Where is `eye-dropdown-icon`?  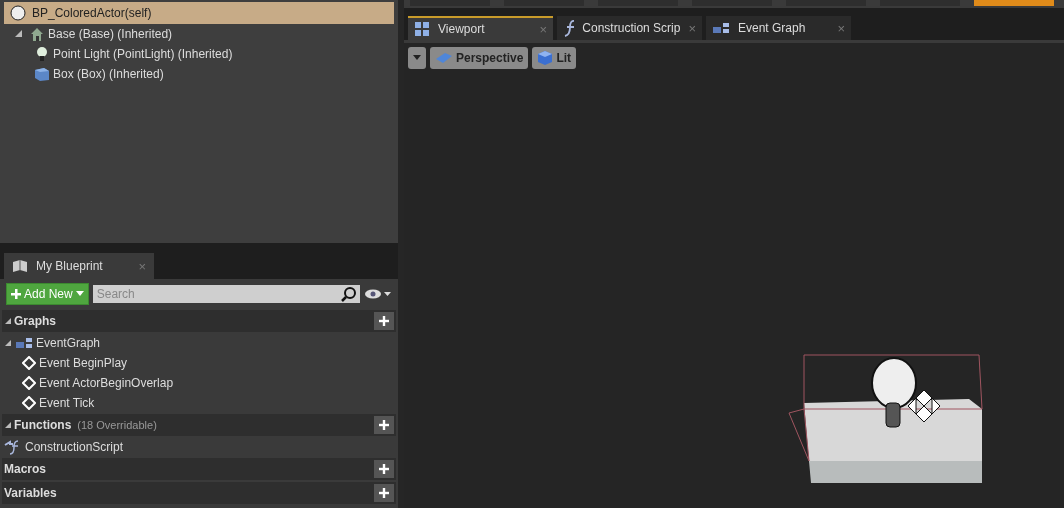 eye-dropdown-icon is located at coordinates (378, 294).